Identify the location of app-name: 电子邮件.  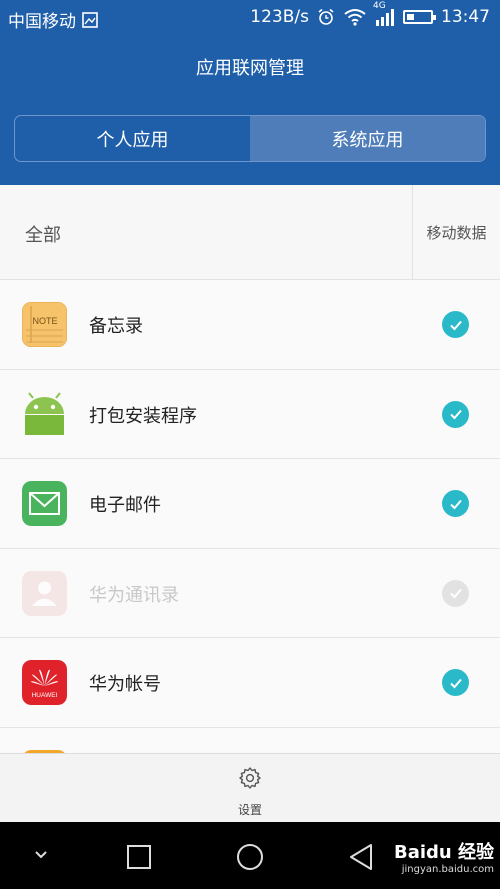
(125, 505).